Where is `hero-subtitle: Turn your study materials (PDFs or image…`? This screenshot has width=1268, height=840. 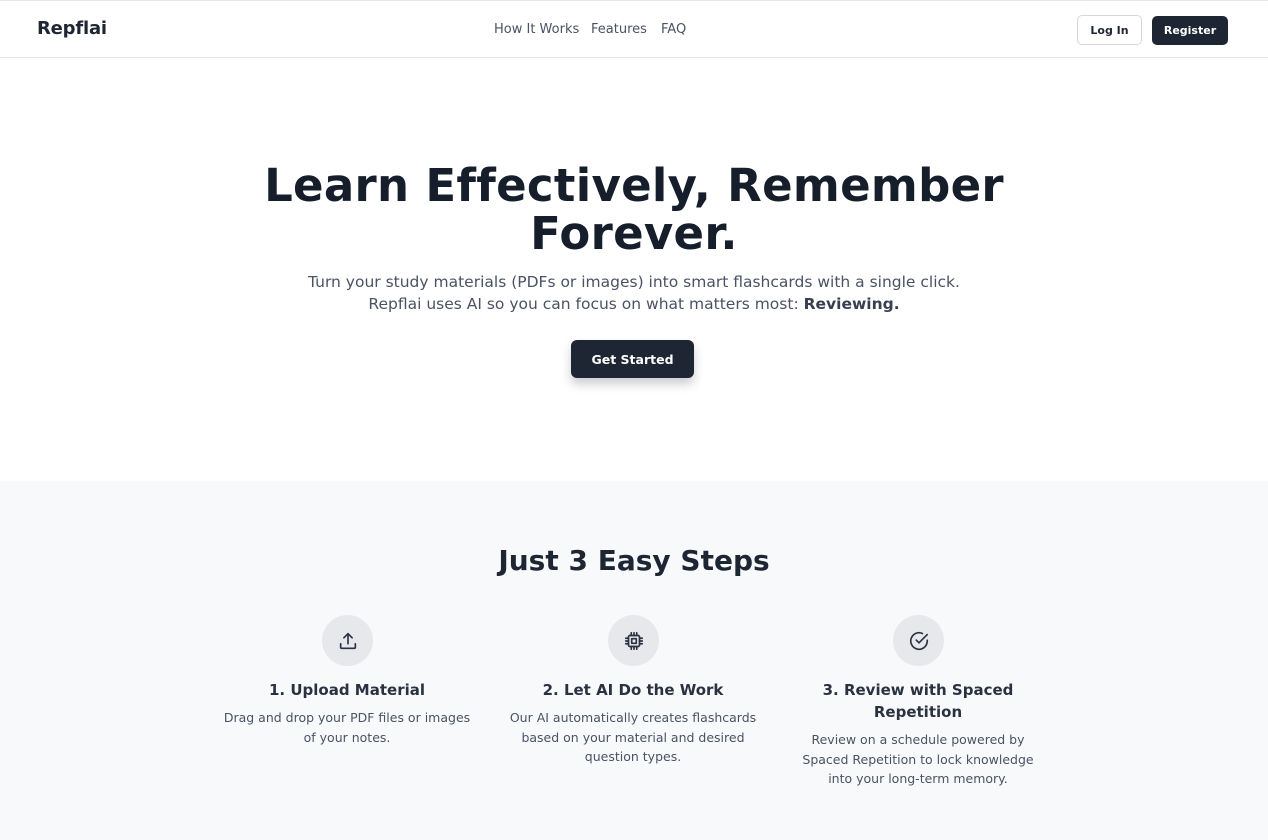 hero-subtitle: Turn your study materials (PDFs or image… is located at coordinates (634, 293).